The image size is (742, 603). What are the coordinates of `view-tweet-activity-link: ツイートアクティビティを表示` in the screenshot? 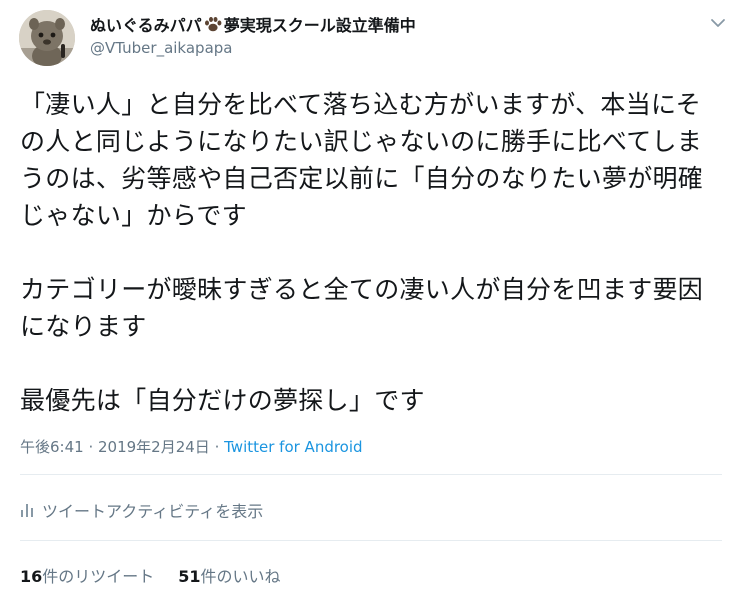 It's located at (141, 510).